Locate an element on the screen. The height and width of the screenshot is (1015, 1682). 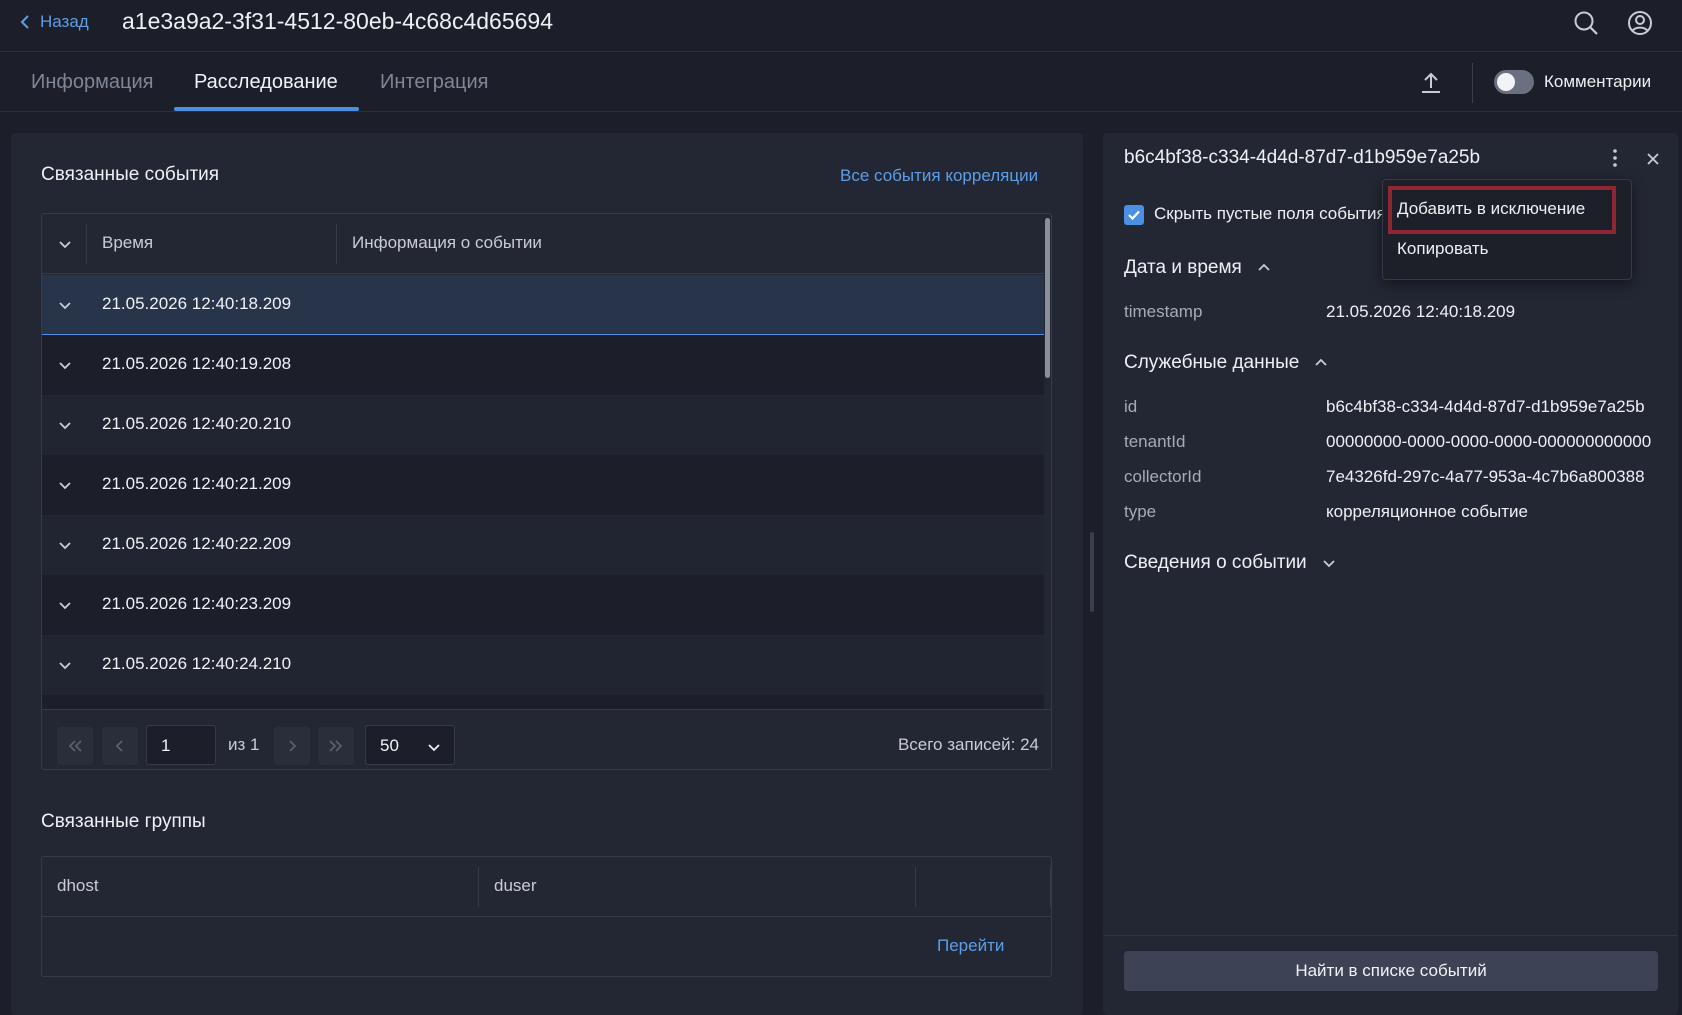
related-events-title: Связанные события is located at coordinates (130, 174).